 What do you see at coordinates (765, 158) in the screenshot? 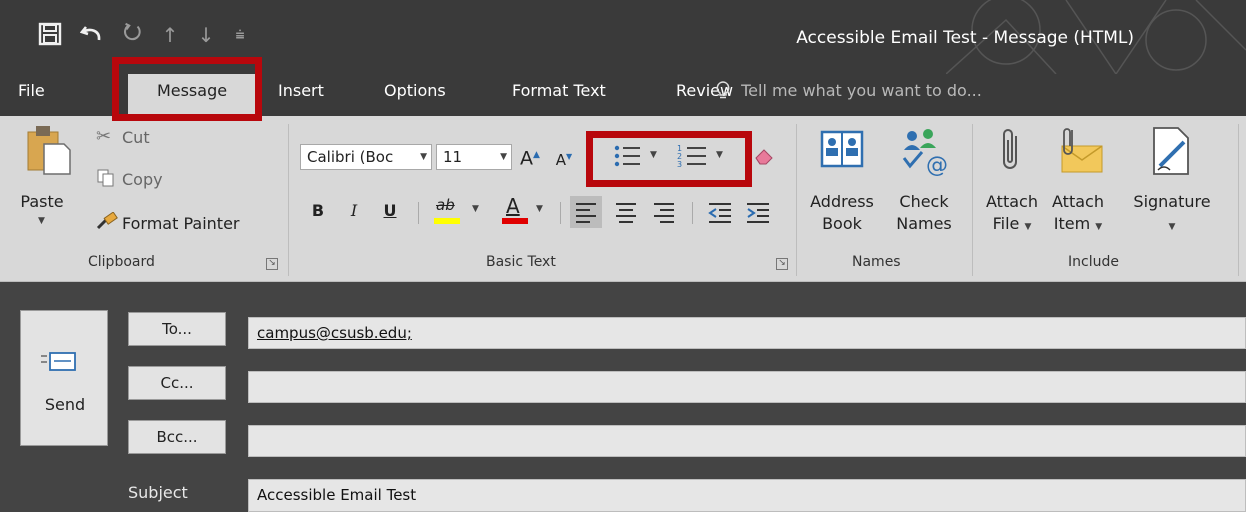
I see `clear-formatting-button` at bounding box center [765, 158].